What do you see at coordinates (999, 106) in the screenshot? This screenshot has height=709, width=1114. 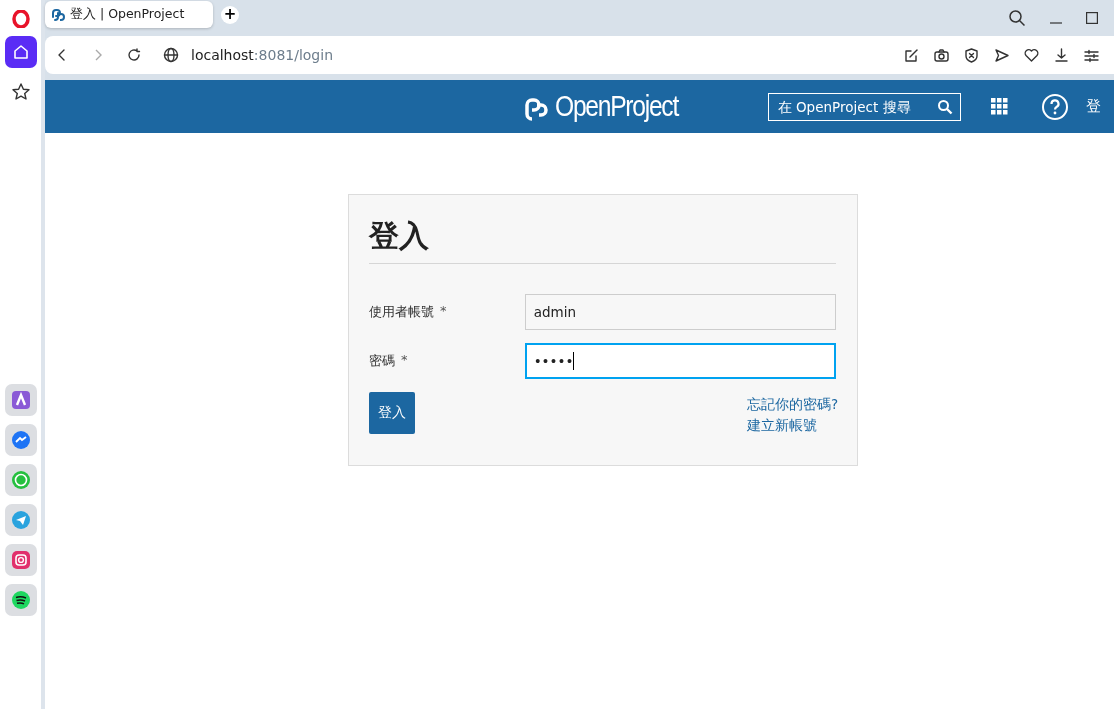 I see `grid-icon` at bounding box center [999, 106].